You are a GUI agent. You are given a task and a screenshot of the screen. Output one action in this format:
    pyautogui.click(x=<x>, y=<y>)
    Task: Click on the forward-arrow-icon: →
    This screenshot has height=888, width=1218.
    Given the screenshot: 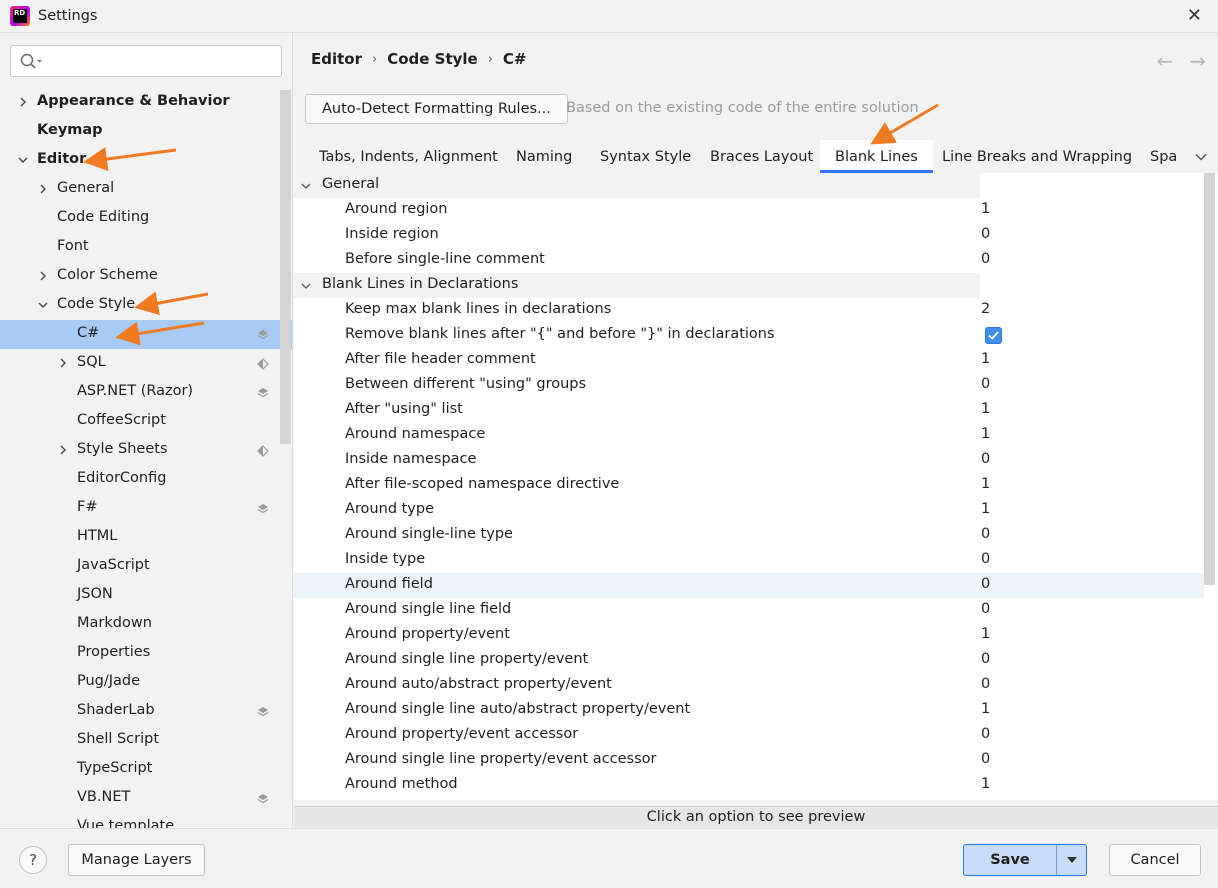 What is the action you would take?
    pyautogui.click(x=1197, y=61)
    